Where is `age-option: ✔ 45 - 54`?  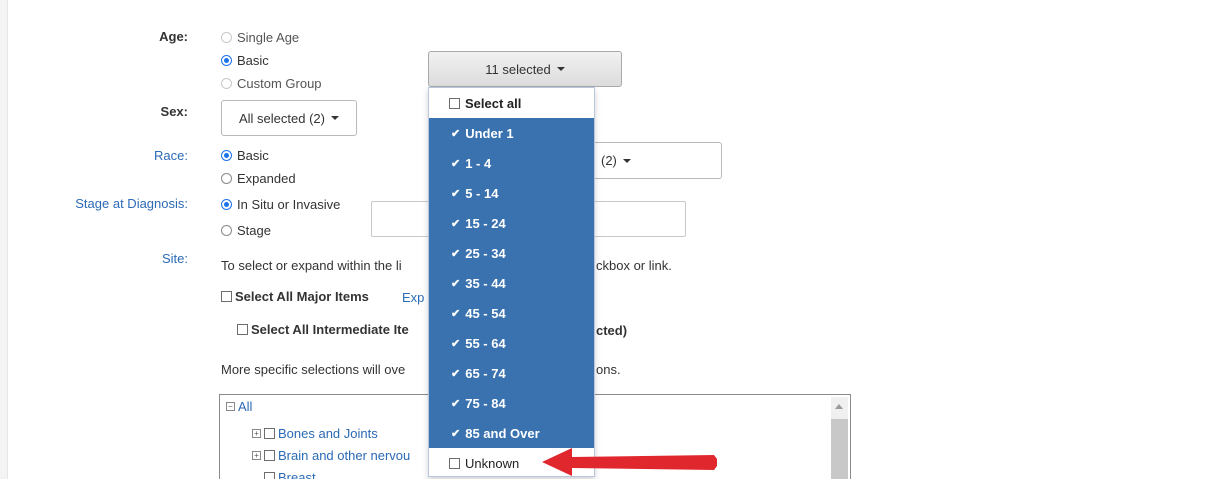 age-option: ✔ 45 - 54 is located at coordinates (511, 313).